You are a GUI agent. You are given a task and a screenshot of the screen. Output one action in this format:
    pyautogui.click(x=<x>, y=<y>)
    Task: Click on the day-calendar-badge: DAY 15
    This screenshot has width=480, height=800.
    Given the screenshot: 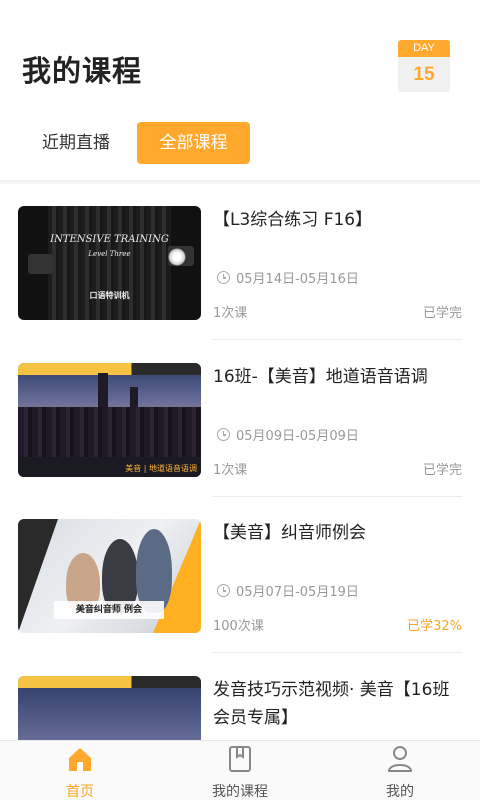 What is the action you would take?
    pyautogui.click(x=424, y=66)
    